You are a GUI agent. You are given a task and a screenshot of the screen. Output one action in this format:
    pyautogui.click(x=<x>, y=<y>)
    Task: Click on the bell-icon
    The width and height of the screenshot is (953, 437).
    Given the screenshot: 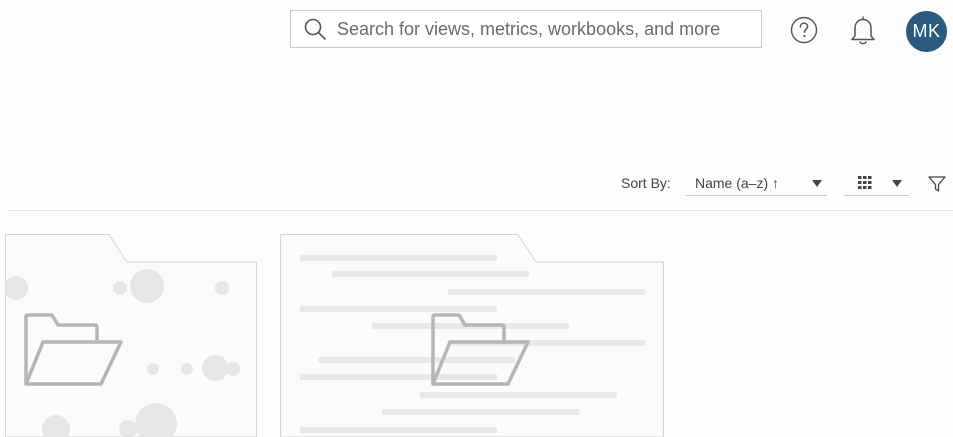 What is the action you would take?
    pyautogui.click(x=863, y=30)
    